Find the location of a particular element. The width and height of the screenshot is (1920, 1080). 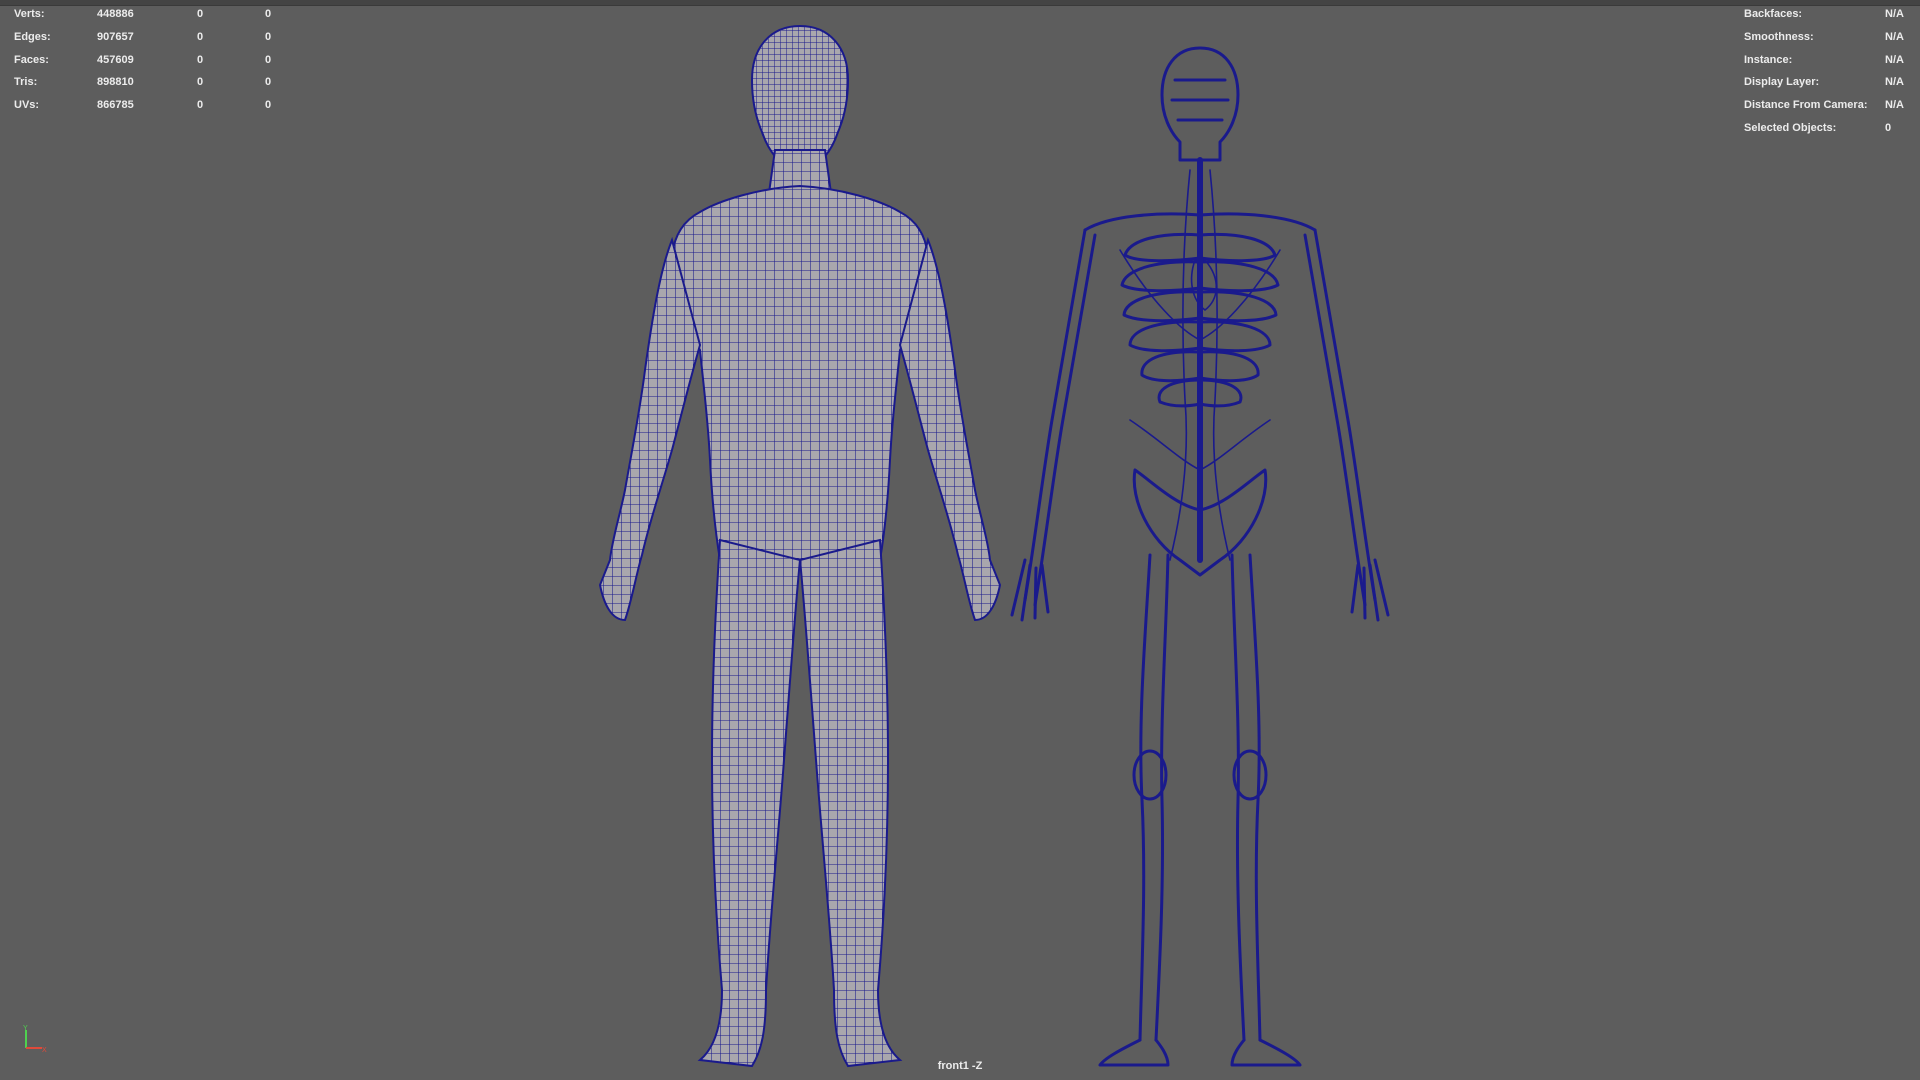

axis-x-label: X is located at coordinates (44, 1050).